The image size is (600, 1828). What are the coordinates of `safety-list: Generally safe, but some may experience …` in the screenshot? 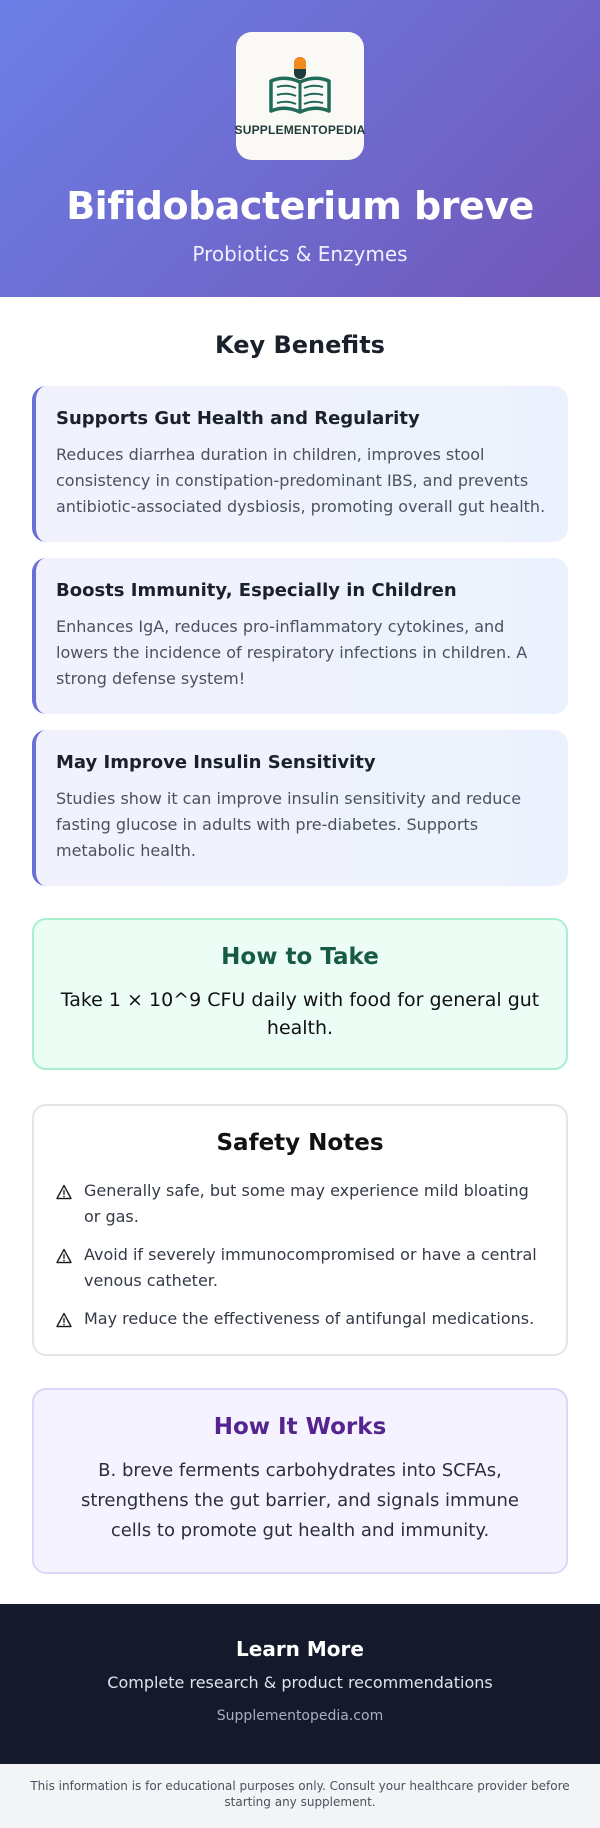 It's located at (300, 1255).